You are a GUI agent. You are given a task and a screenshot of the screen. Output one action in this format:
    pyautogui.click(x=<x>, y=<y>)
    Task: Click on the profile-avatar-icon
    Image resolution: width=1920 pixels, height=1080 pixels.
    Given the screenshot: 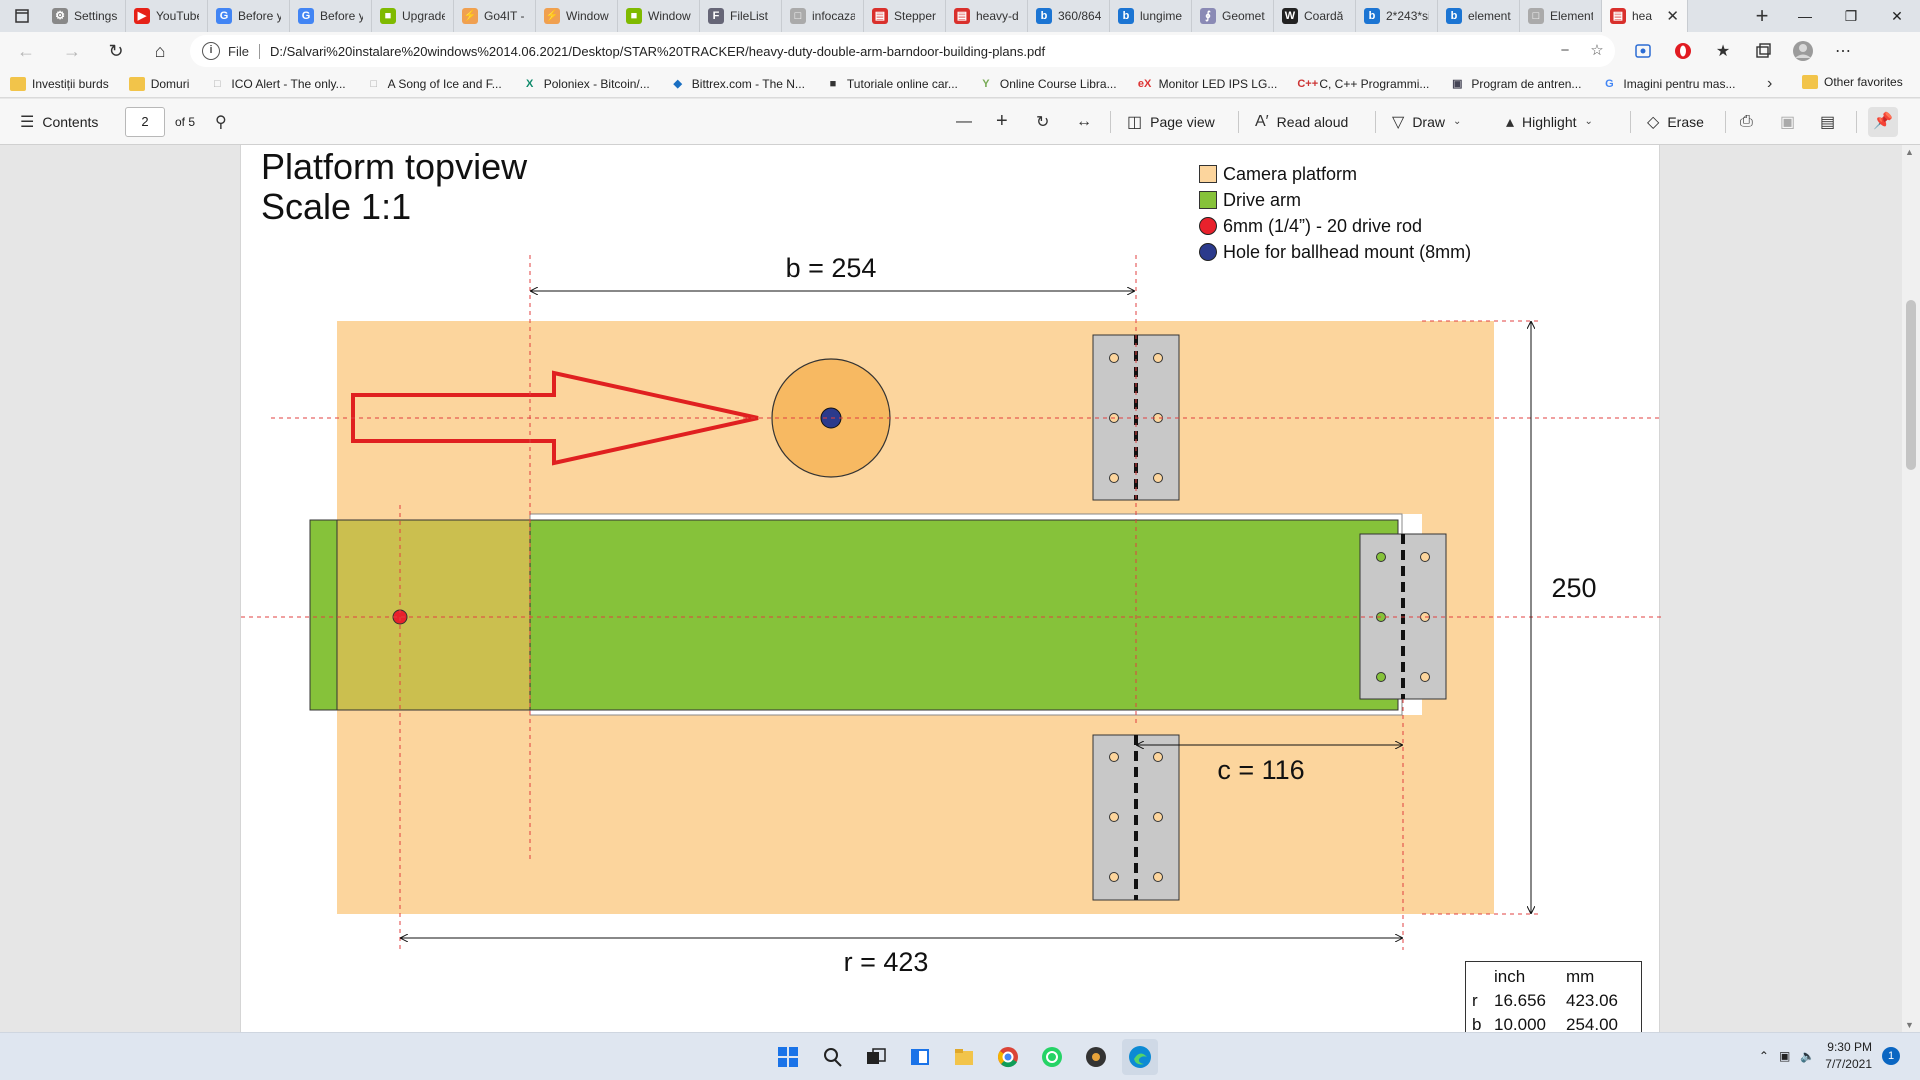 What is the action you would take?
    pyautogui.click(x=1803, y=51)
    